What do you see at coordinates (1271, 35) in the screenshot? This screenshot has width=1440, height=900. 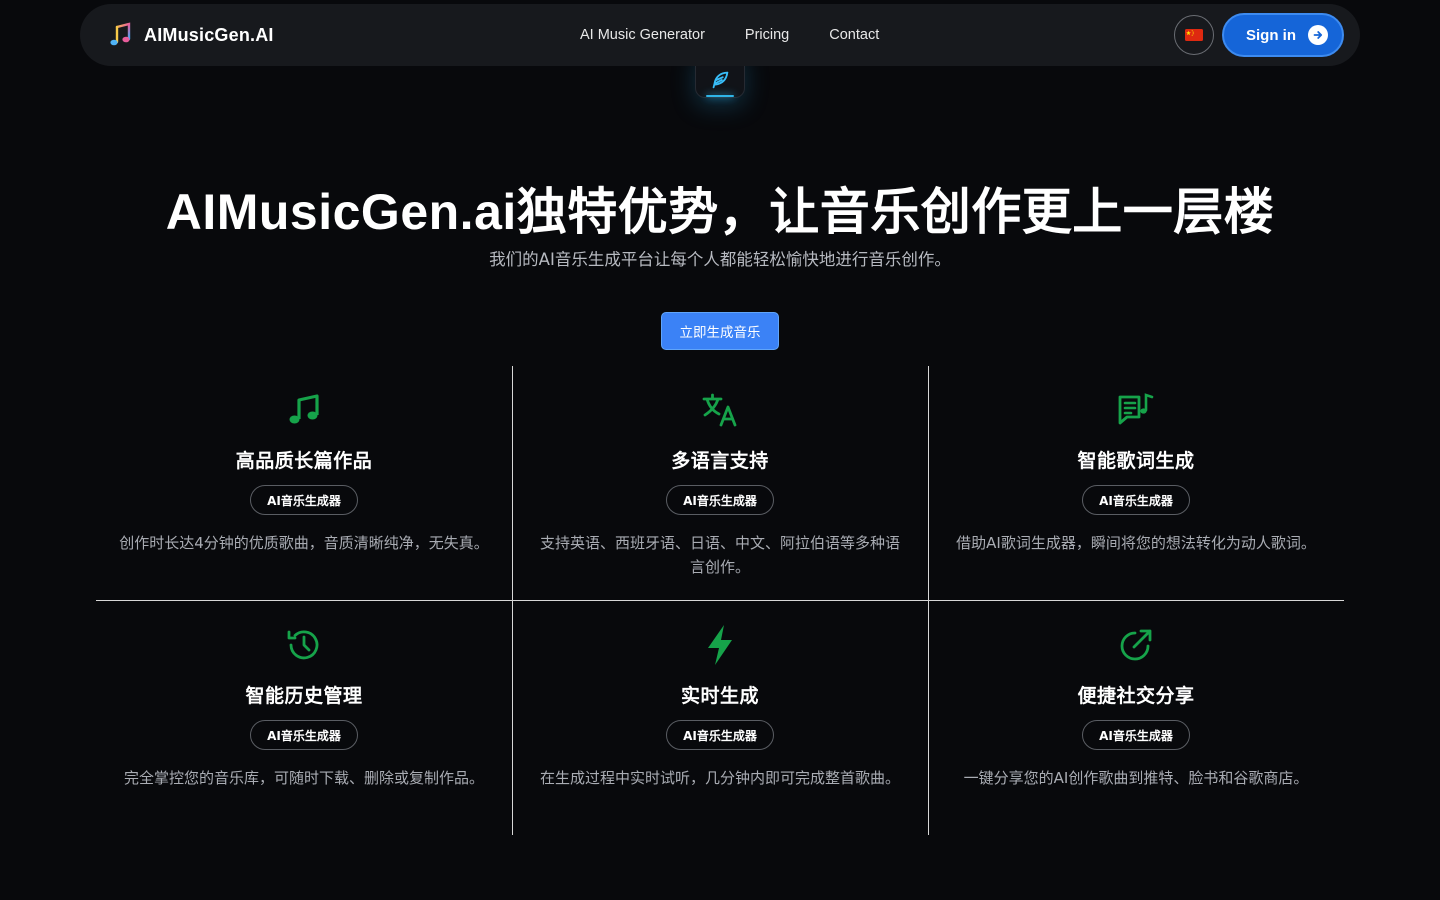 I see `sign-in-label: Sign in` at bounding box center [1271, 35].